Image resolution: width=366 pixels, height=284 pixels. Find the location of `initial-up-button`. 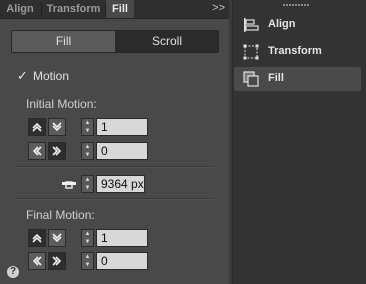

initial-up-button is located at coordinates (37, 127).